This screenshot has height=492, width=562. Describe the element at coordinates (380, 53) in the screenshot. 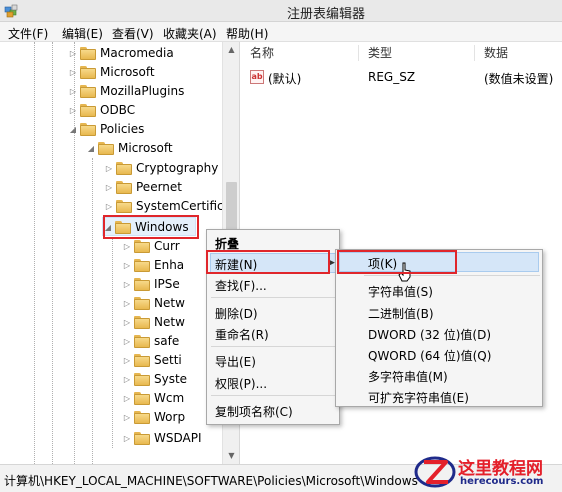

I see `column-header-type: 类型` at that location.